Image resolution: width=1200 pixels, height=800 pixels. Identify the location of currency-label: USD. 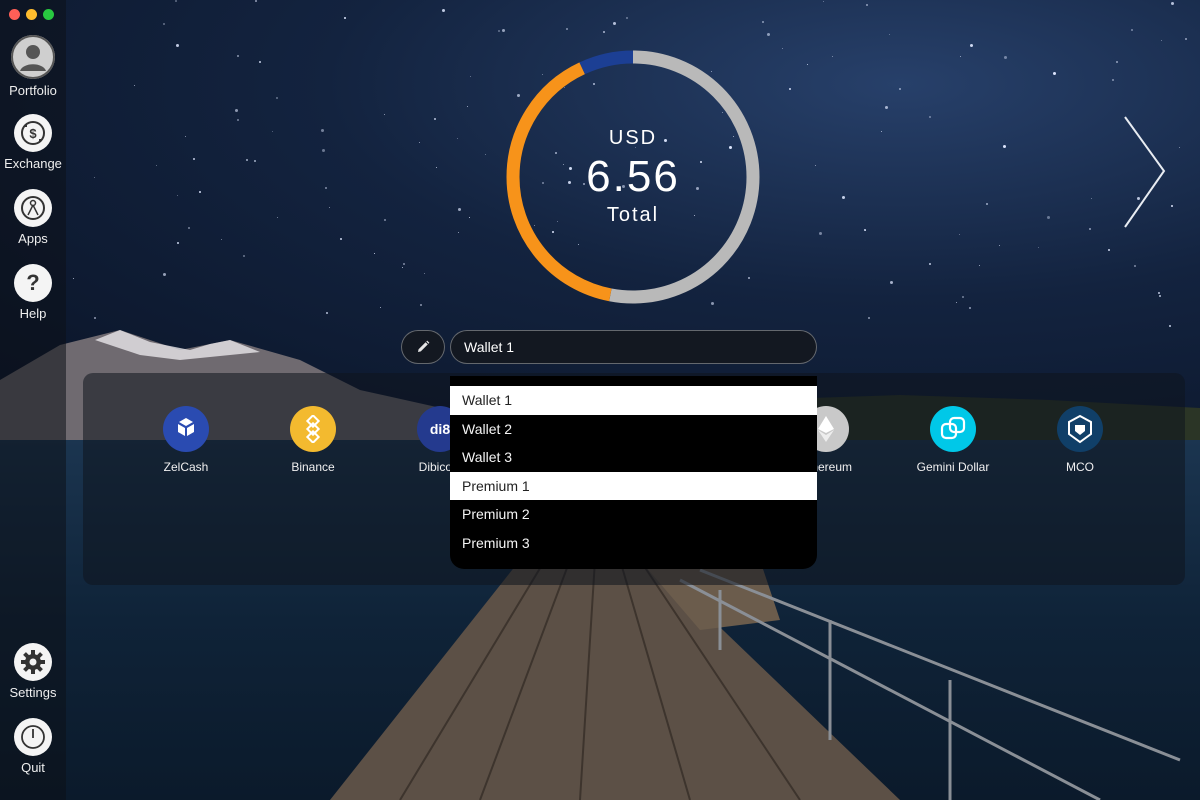
(633, 138).